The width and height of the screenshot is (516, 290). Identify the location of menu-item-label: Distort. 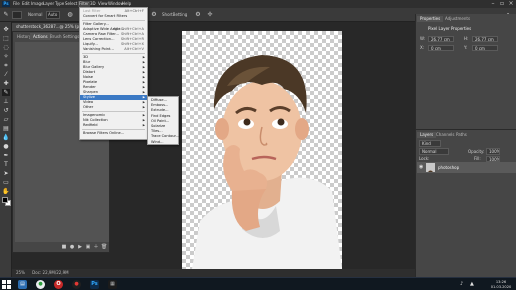
(89, 72).